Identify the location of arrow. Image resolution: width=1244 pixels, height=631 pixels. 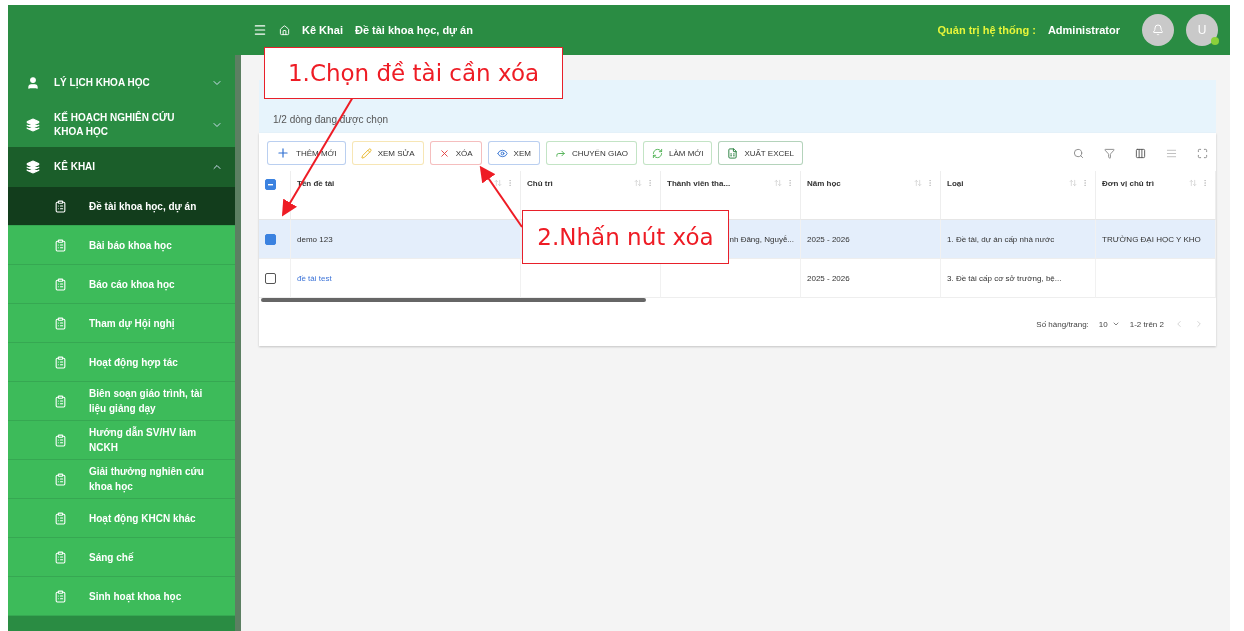
(501, 196).